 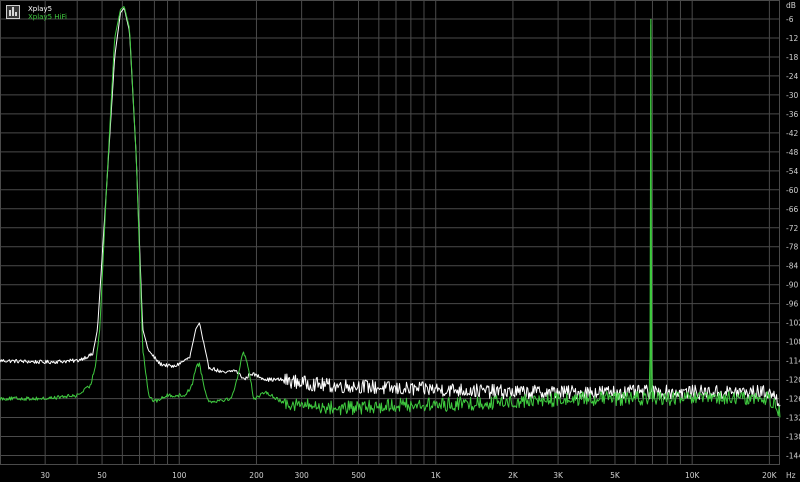 I want to click on spectrum-icon, so click(x=13, y=12).